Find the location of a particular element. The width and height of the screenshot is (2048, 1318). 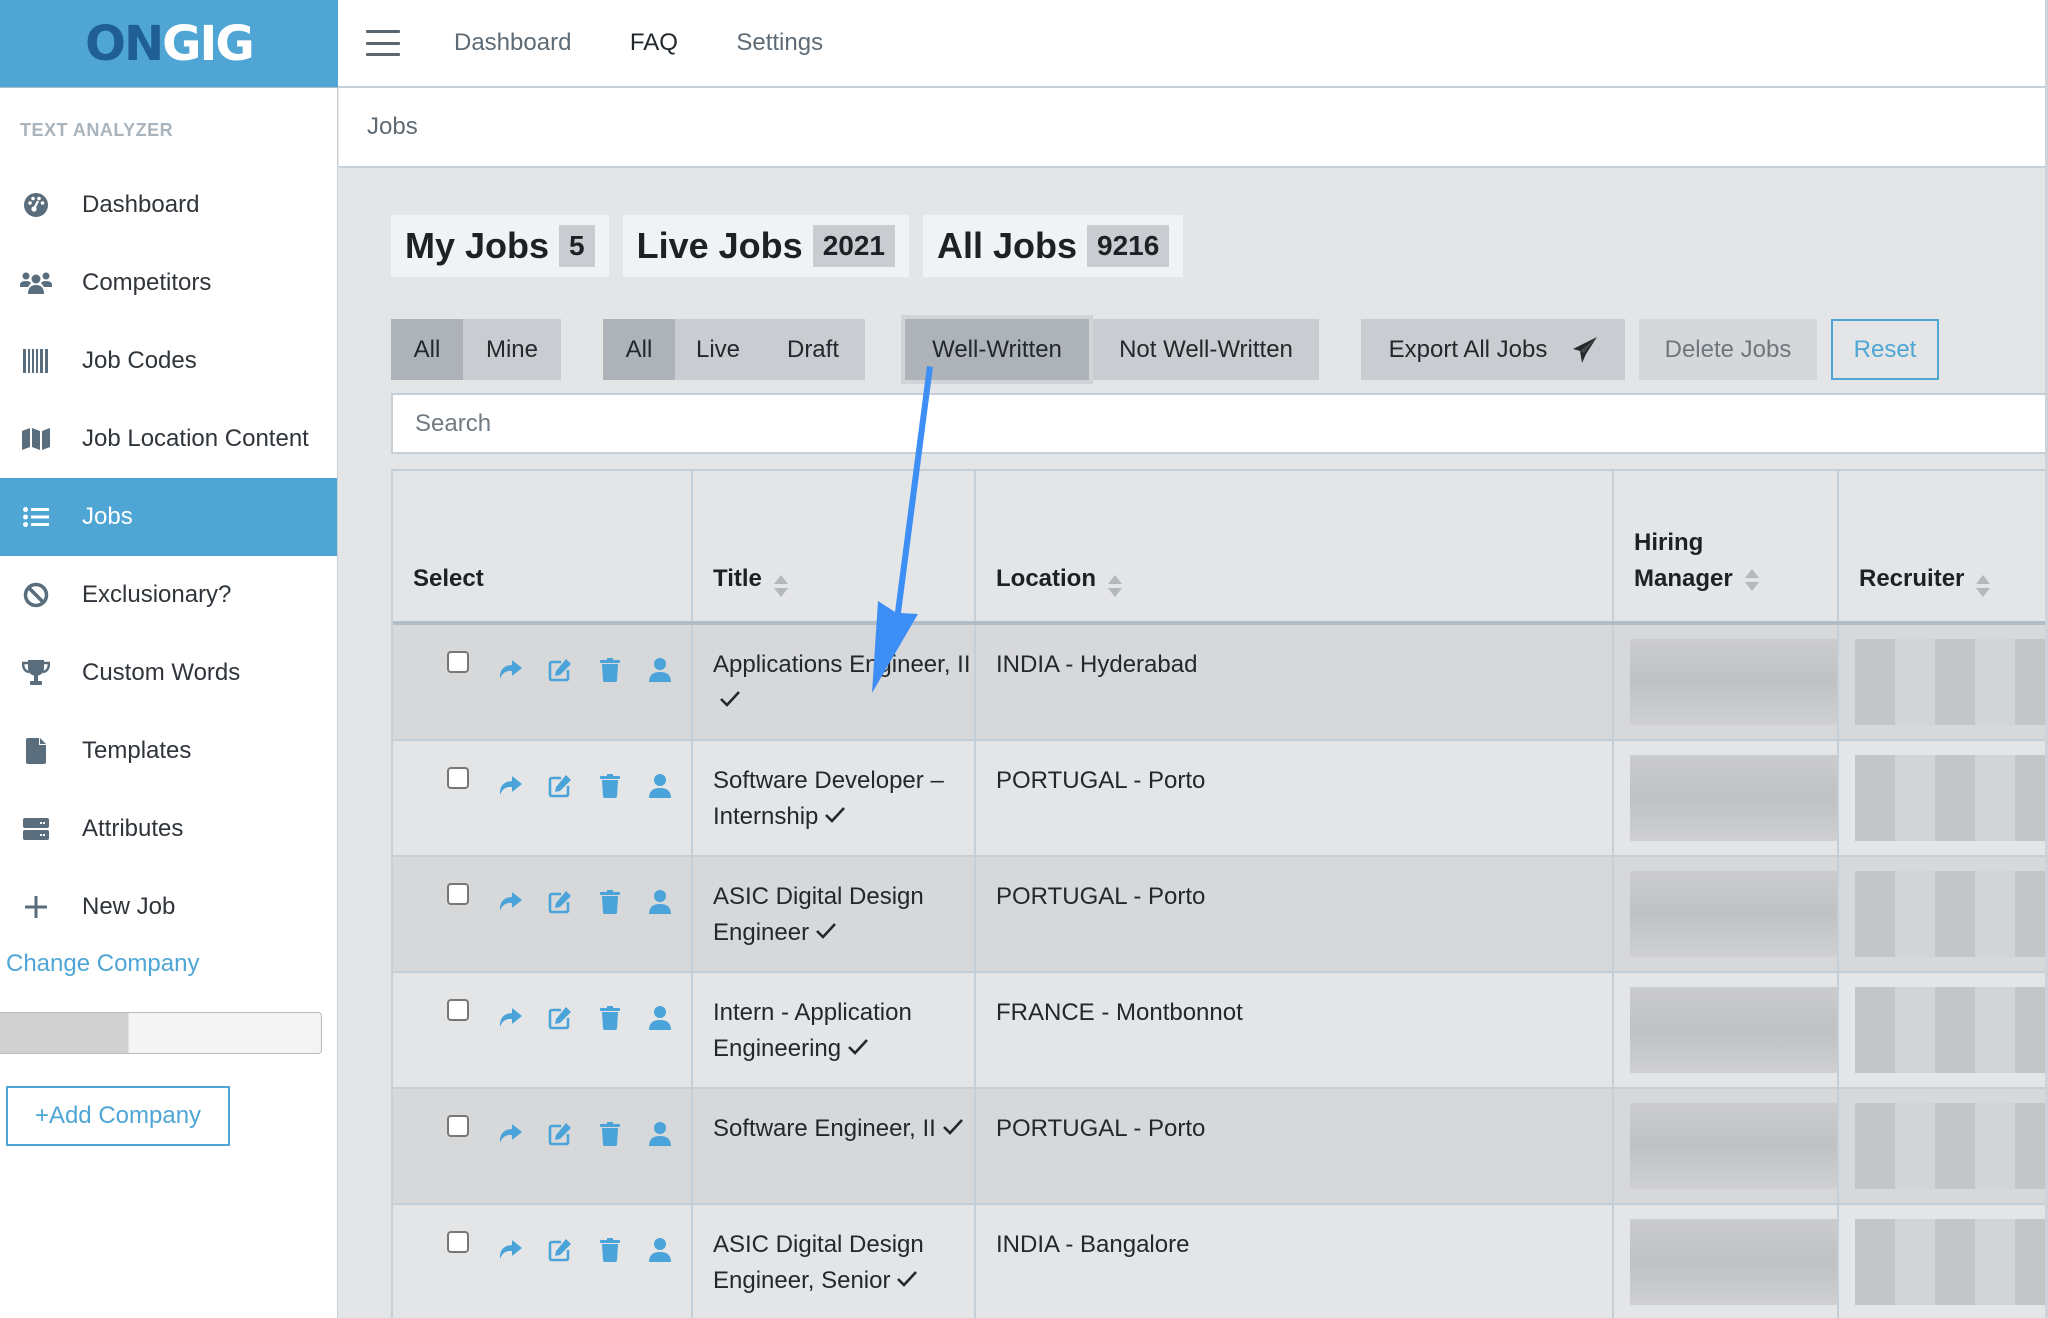

sidebar-item-custom-words: Custom Words is located at coordinates (168, 673).